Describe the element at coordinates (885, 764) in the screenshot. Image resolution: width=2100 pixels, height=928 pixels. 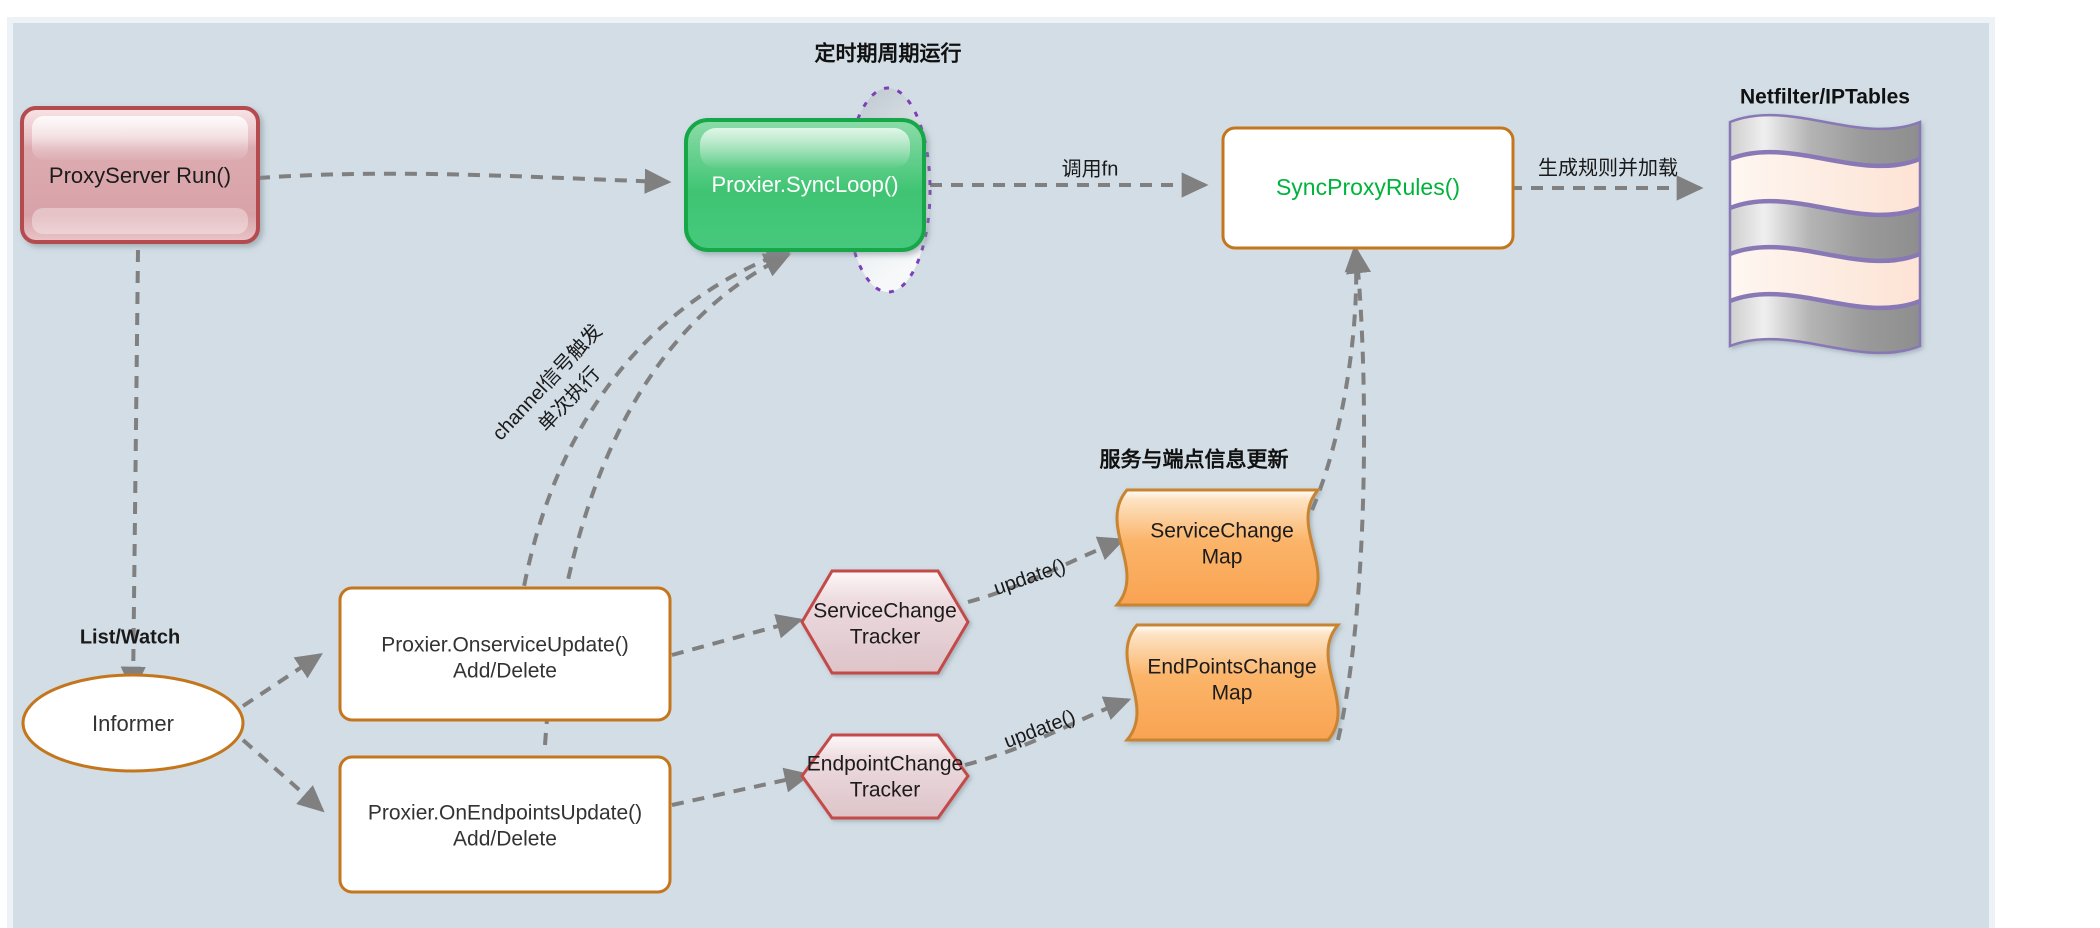
I see `endpoint-change-tracker-line1: EndpointChange` at that location.